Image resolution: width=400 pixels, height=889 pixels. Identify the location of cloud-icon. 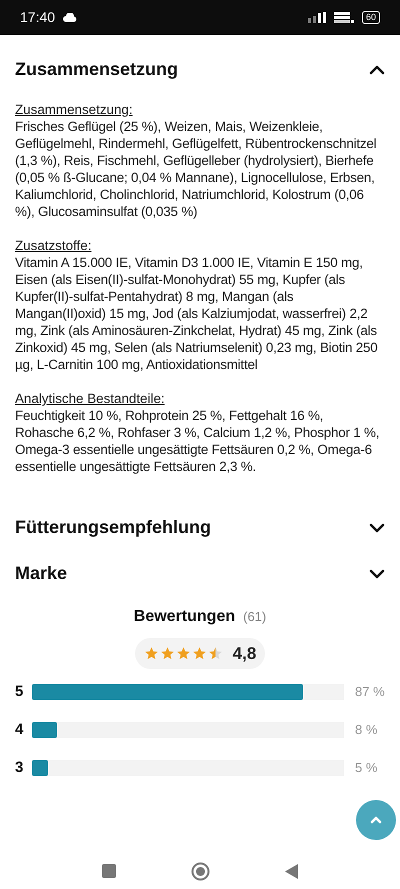
(70, 17).